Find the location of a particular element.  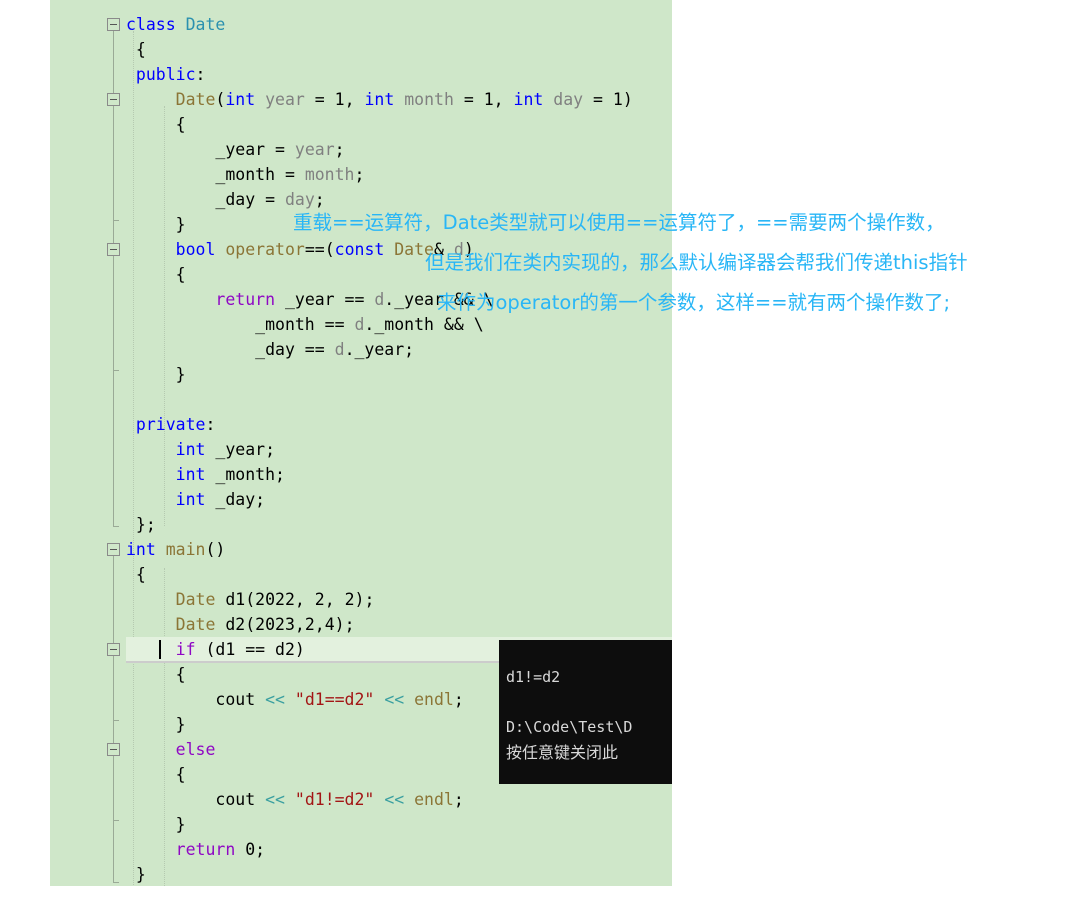

outline-bracket-foot-main is located at coordinates (116, 882).